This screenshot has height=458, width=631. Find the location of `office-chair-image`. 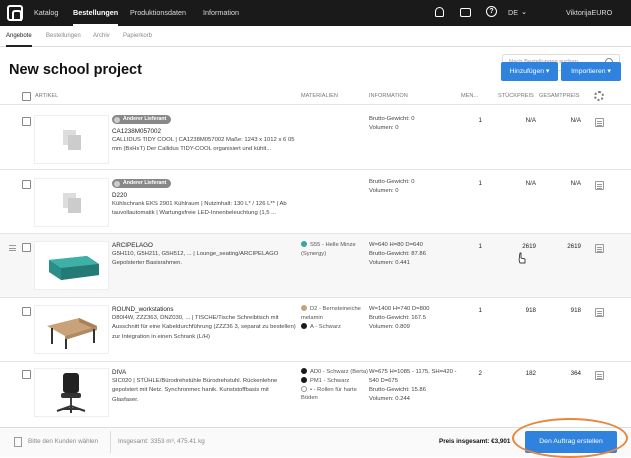

office-chair-image is located at coordinates (71, 393).